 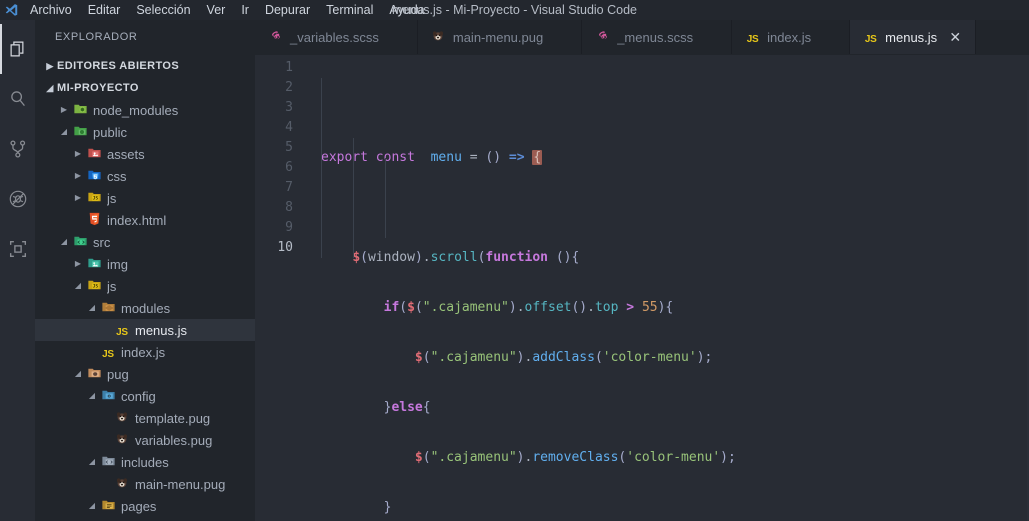 I want to click on tree-file: ▶JSmenus.js, so click(x=145, y=330).